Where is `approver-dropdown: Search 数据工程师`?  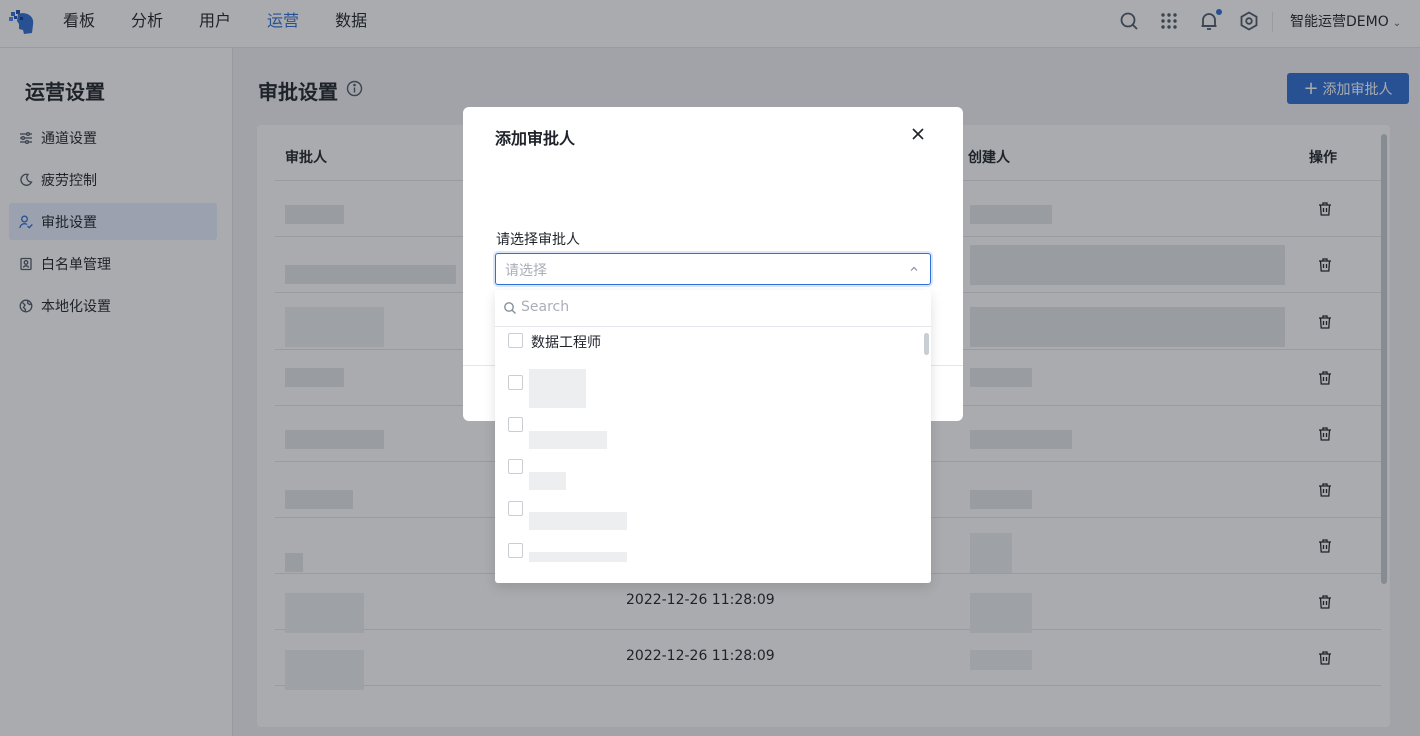 approver-dropdown: Search 数据工程师 is located at coordinates (713, 436).